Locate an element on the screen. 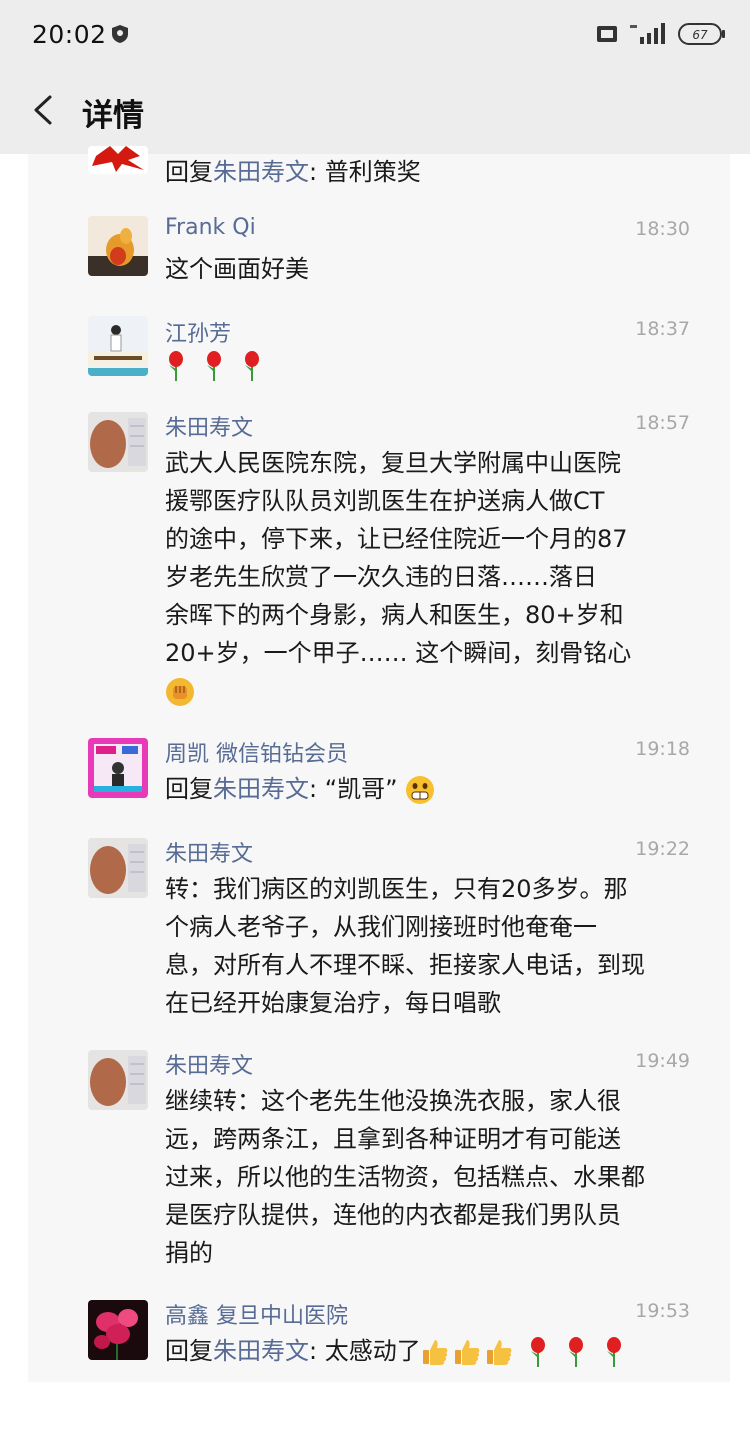 Image resolution: width=750 pixels, height=1430 pixels. comment-item: 高鑫 复旦中山医院 19:53 回复朱田寿文: 太感动了 is located at coordinates (379, 1336).